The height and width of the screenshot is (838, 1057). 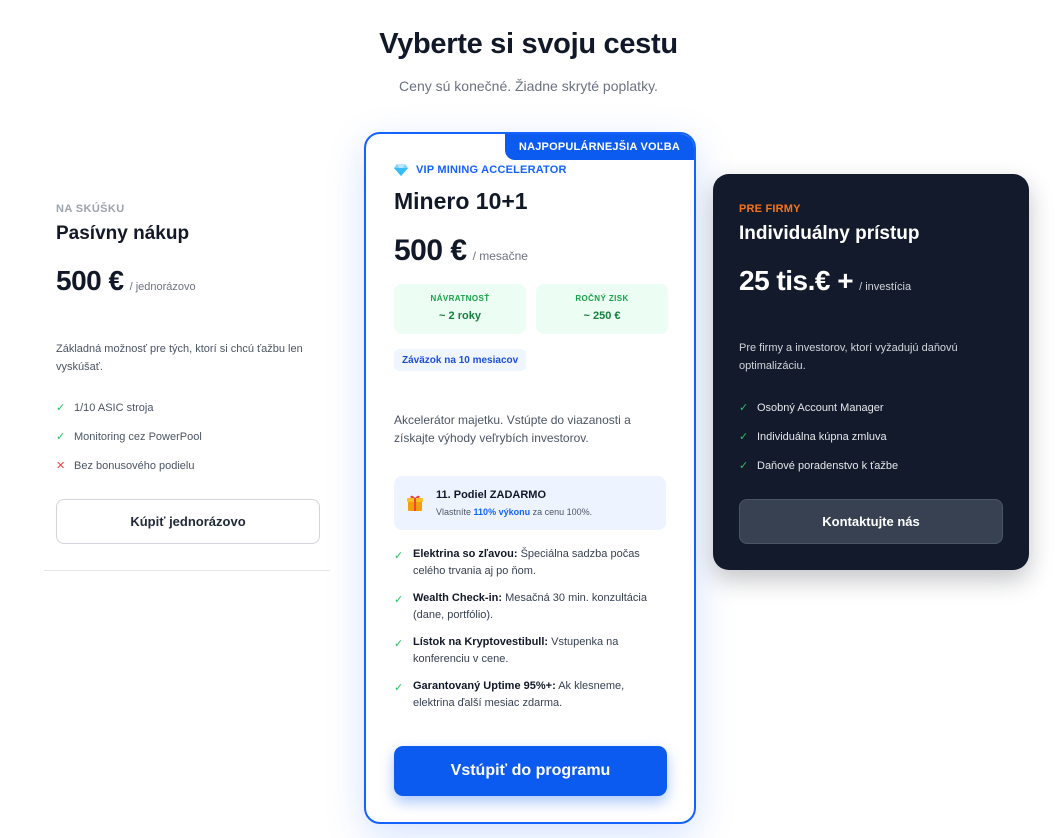 What do you see at coordinates (415, 503) in the screenshot?
I see `gift-icon` at bounding box center [415, 503].